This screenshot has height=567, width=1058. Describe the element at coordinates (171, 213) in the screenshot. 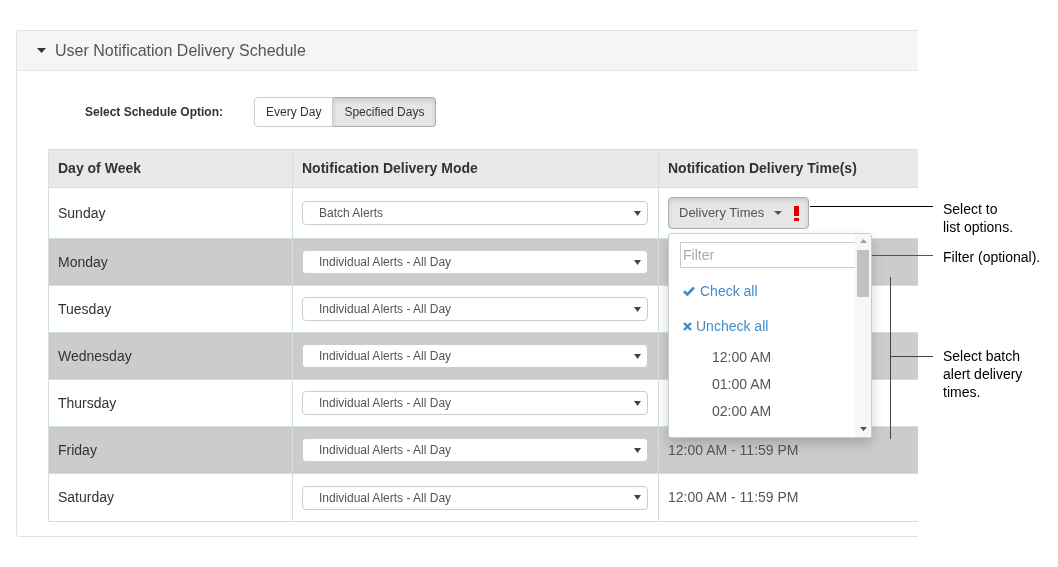

I see `table-cell: Sunday` at that location.